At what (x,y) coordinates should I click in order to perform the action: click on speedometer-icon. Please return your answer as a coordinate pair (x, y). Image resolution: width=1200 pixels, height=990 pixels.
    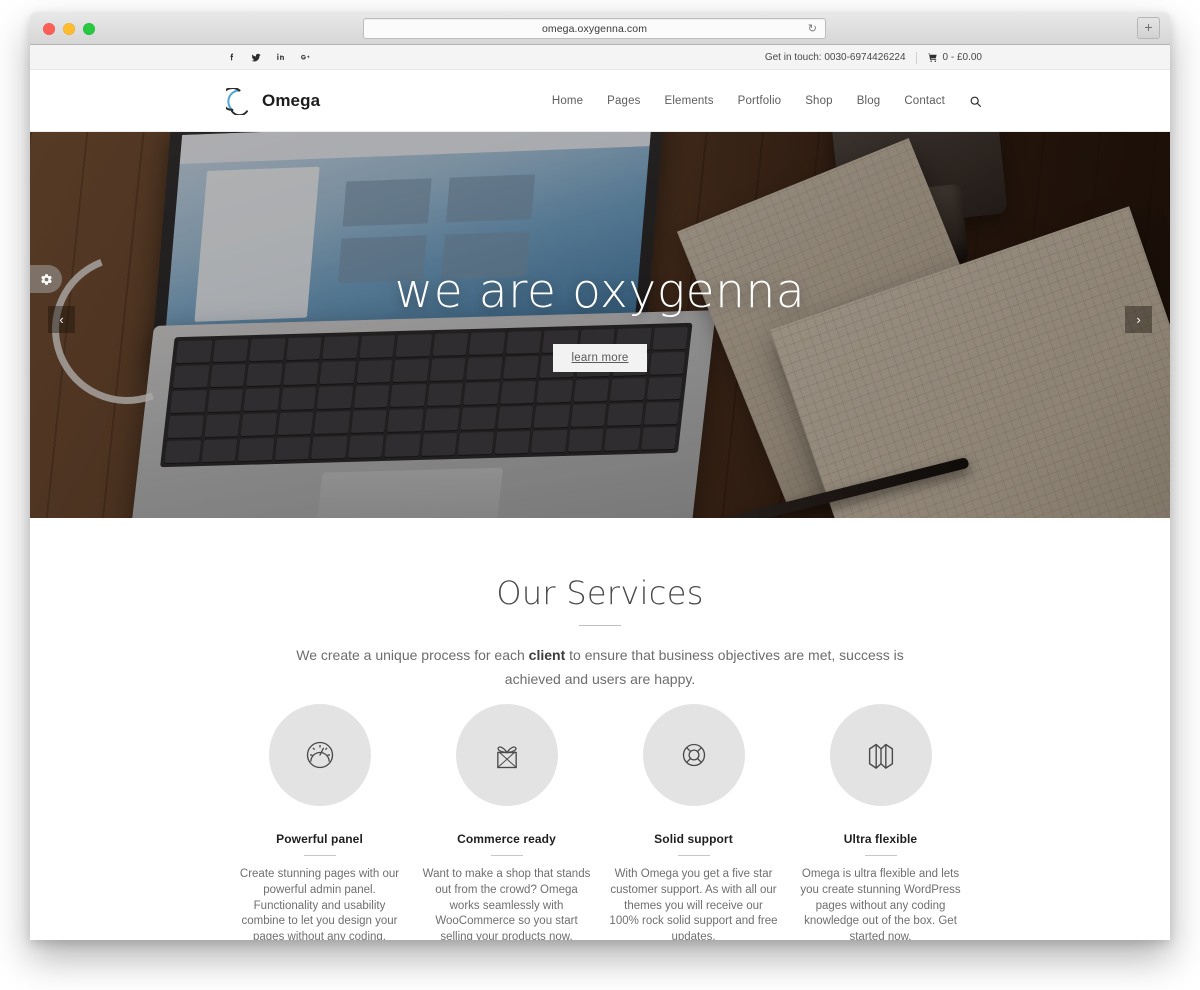
    Looking at the image, I should click on (319, 755).